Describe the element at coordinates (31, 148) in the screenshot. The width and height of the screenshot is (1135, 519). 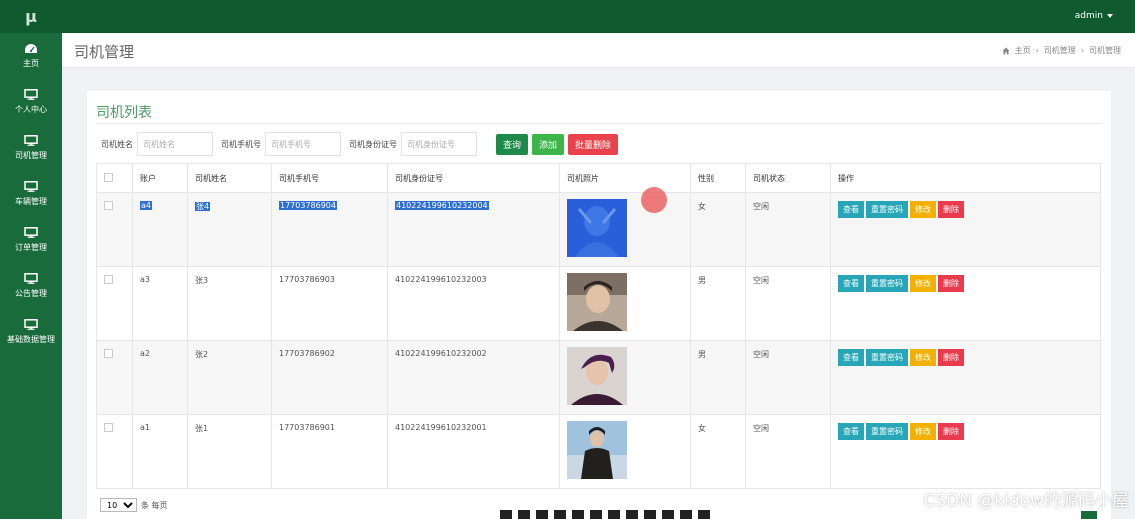
I see `sidebar-item-drivers: 司机管理` at that location.